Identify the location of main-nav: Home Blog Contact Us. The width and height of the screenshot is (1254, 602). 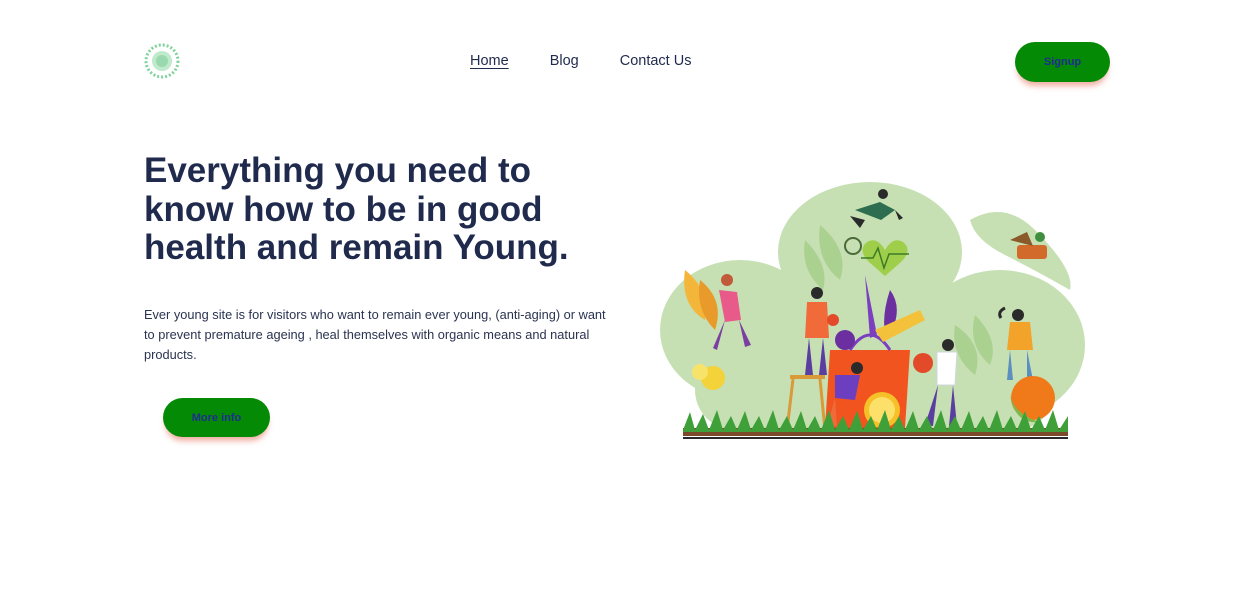
(601, 61).